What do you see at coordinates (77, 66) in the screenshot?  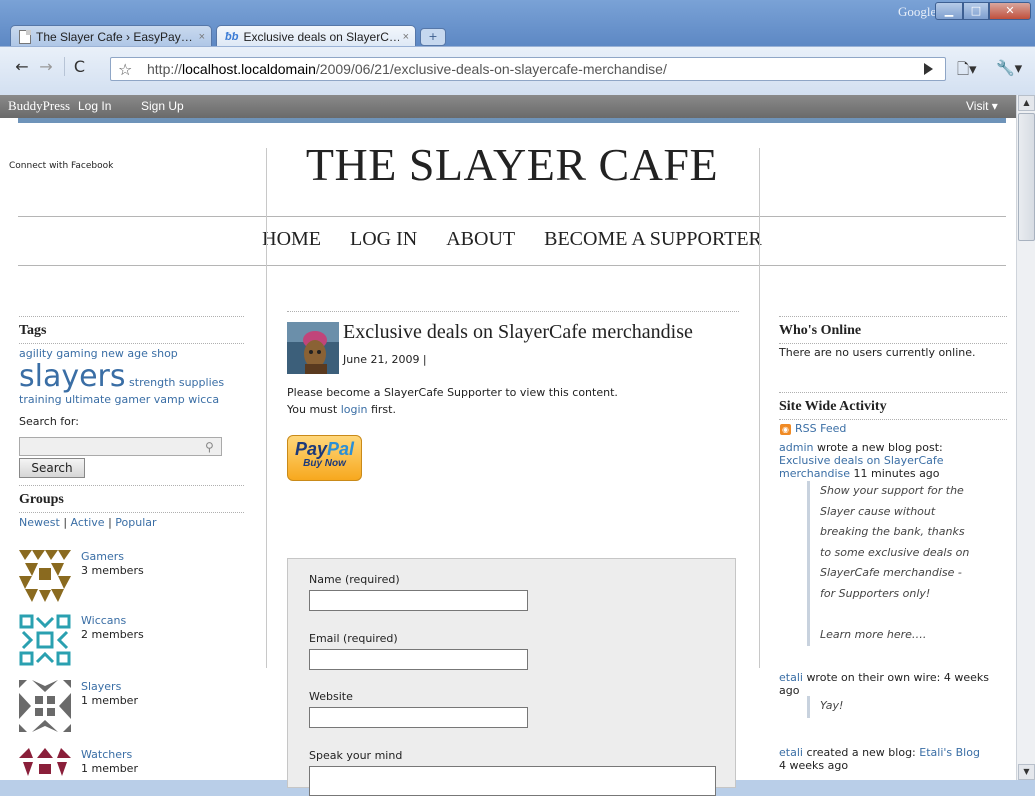 I see `reload-button: C` at bounding box center [77, 66].